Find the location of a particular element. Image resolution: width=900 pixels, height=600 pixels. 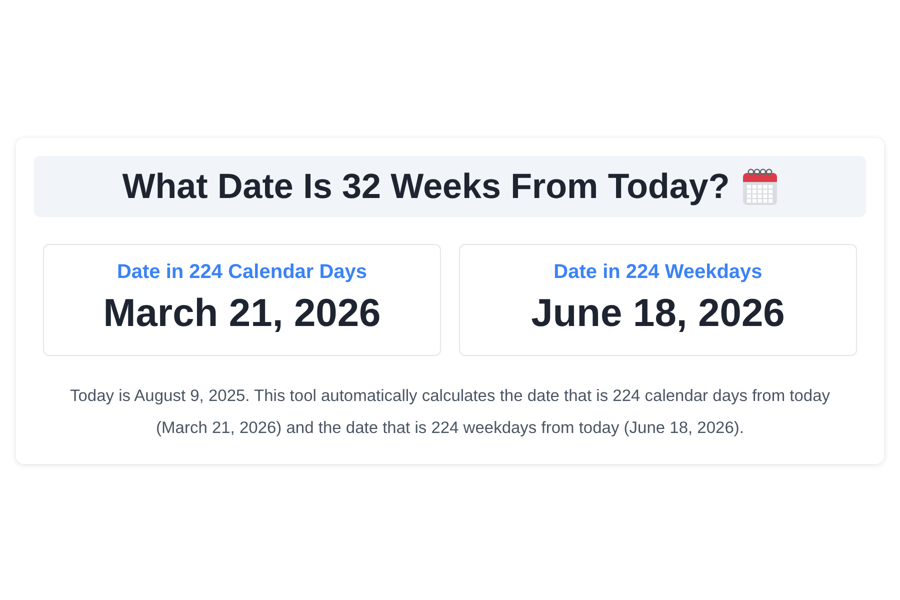

description: Today is August 9, 2025. This tool automatically calculates the date that is 224 calendar days from today (March 21, 2026) and the date that is 224 weekdays from today (June 18, 2026). is located at coordinates (450, 412).